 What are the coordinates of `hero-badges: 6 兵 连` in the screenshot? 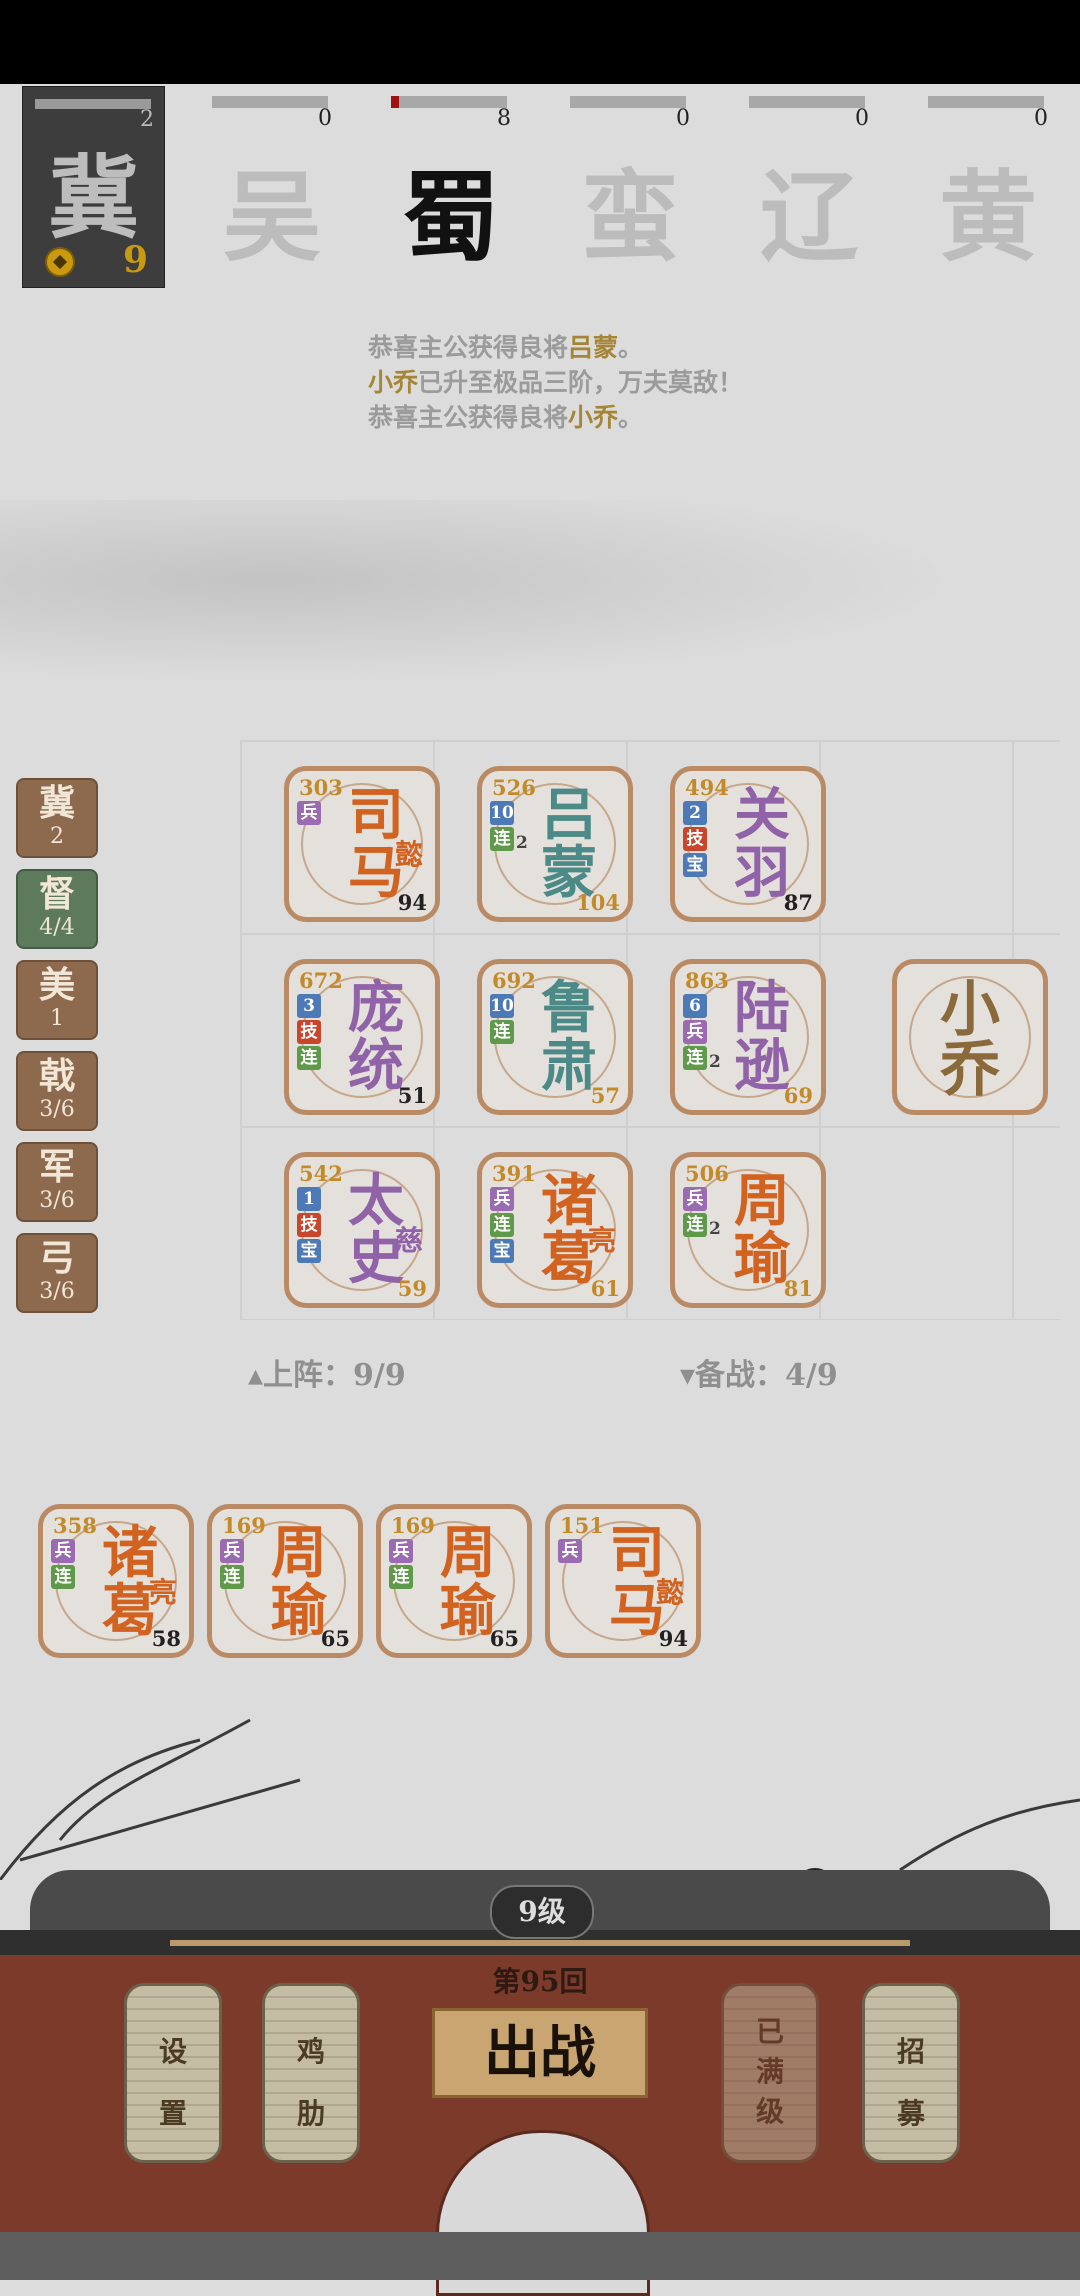 It's located at (695, 1032).